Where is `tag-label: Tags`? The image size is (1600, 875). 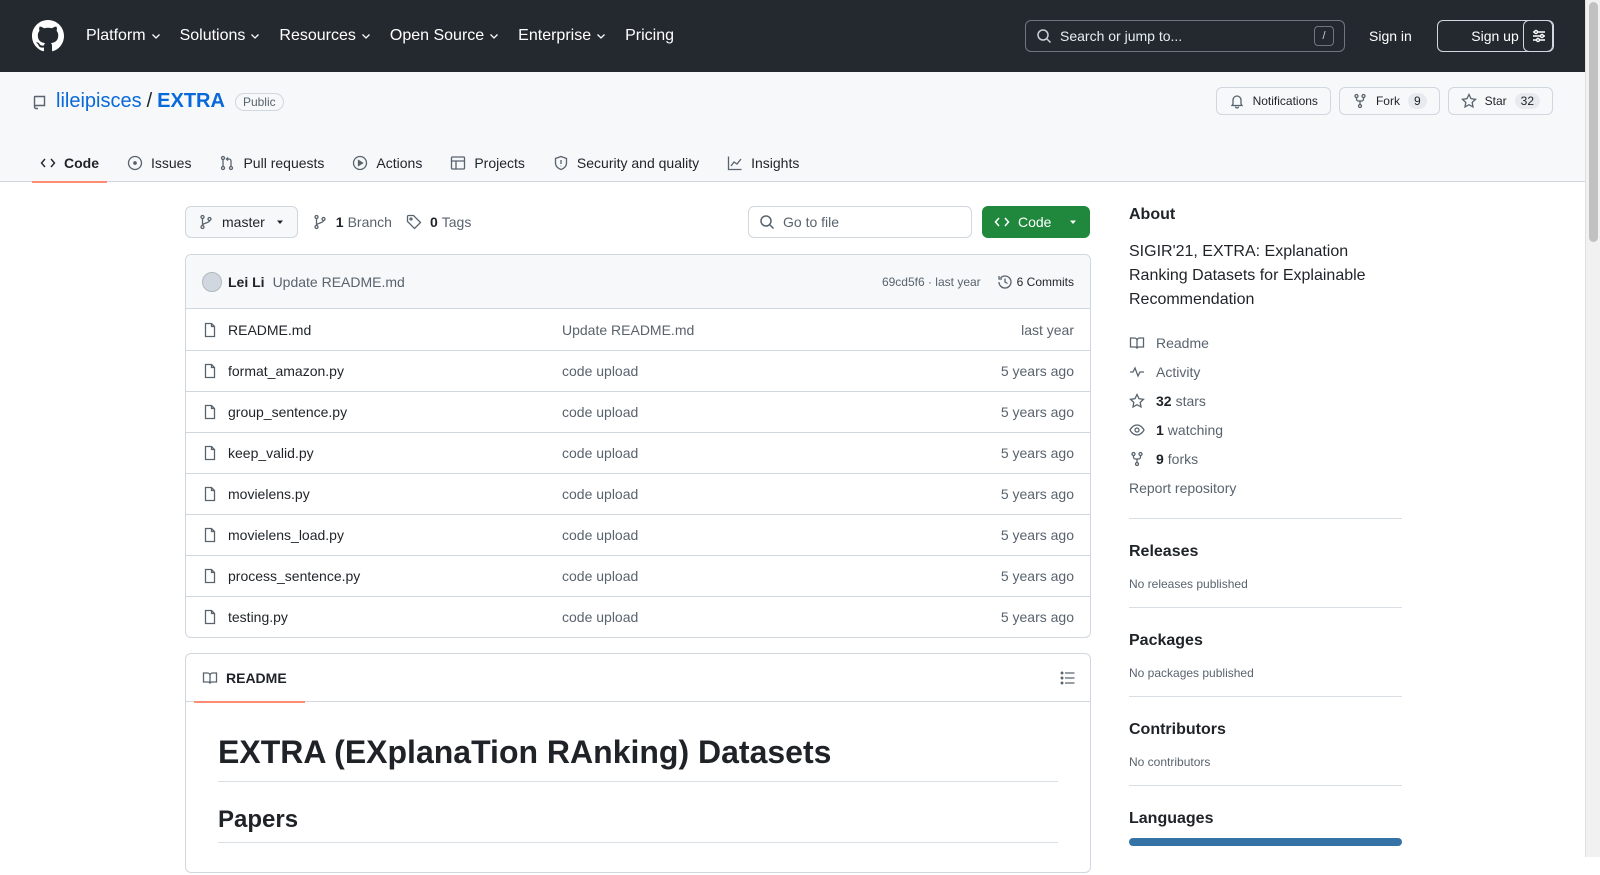 tag-label: Tags is located at coordinates (456, 222).